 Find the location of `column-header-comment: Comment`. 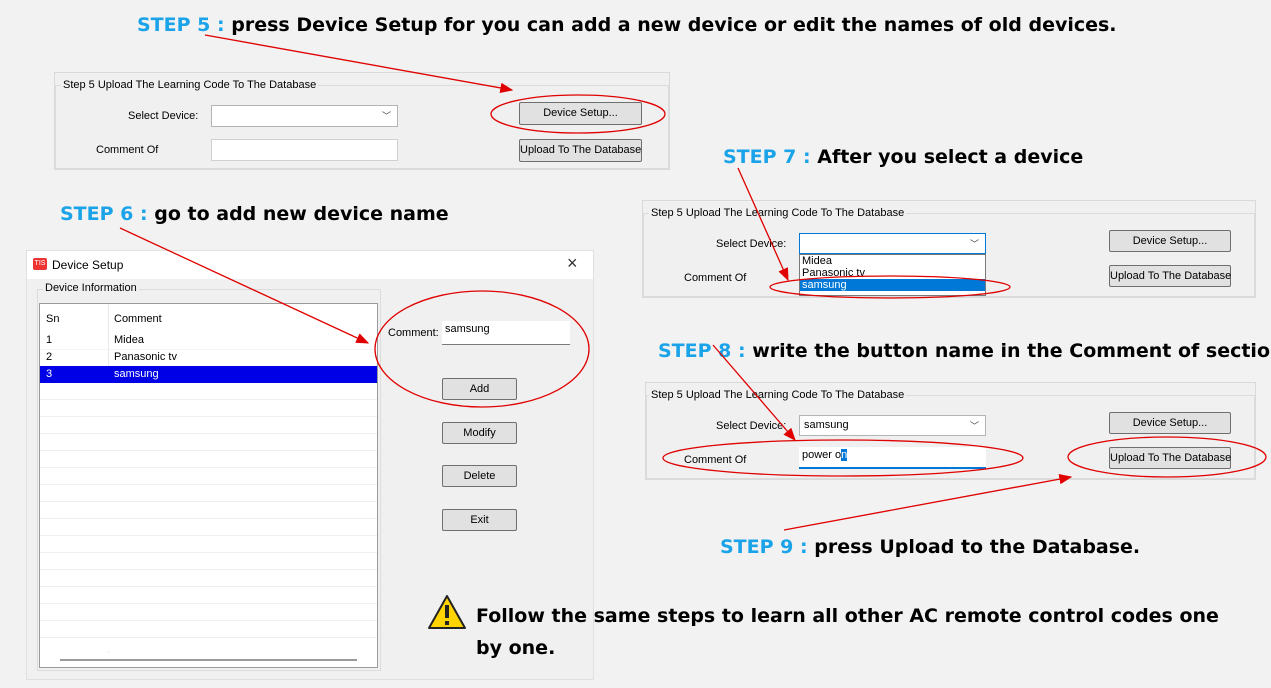

column-header-comment: Comment is located at coordinates (138, 319).